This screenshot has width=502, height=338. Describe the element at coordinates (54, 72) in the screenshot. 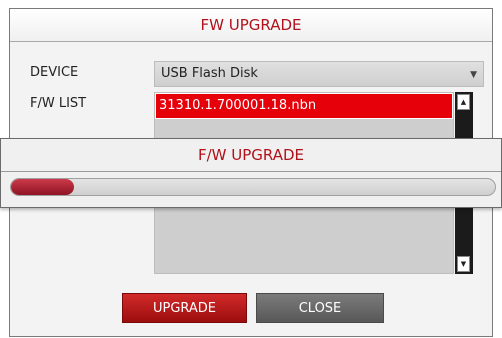

I see `device-label: DEVICE` at that location.